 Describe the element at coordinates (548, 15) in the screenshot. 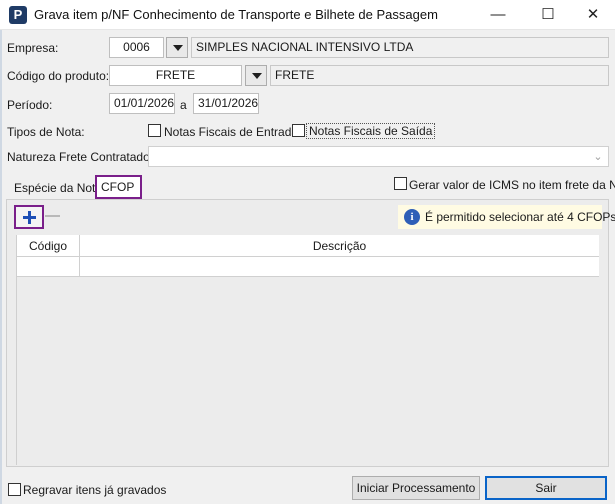

I see `maximize-button: ☐` at that location.